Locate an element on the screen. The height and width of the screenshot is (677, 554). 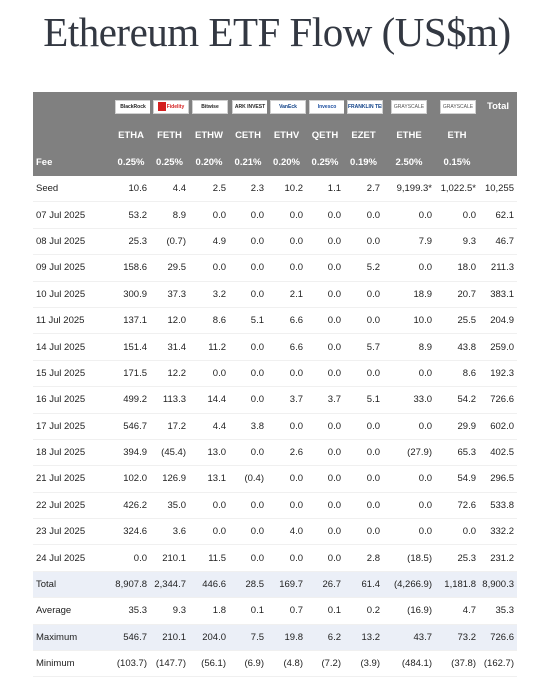
flow-value: 2.7 is located at coordinates (363, 189).